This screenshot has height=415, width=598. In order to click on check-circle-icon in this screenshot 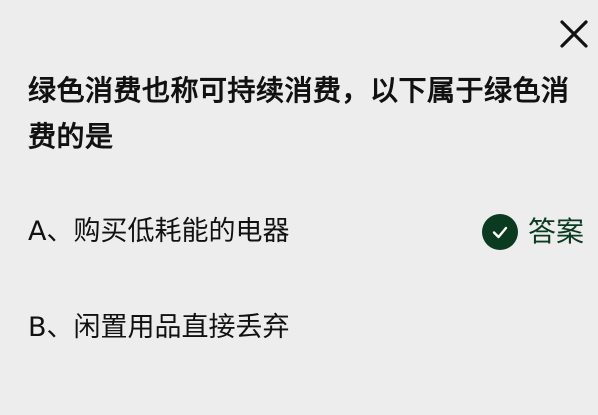, I will do `click(500, 232)`.